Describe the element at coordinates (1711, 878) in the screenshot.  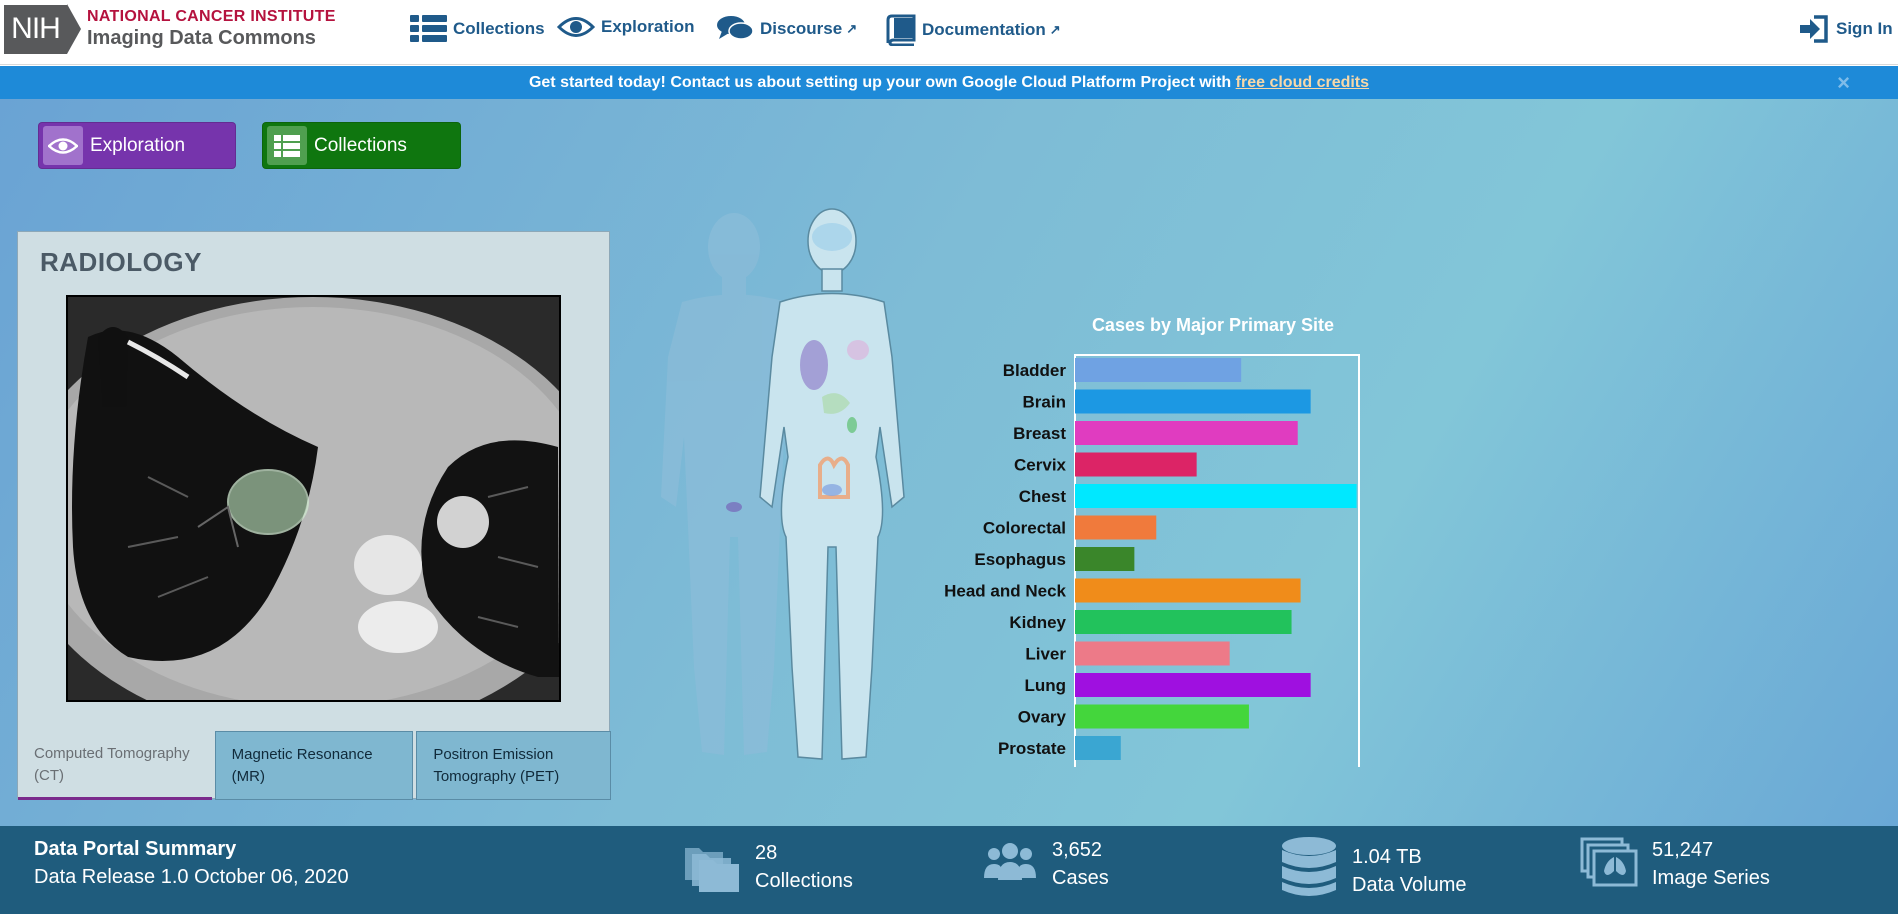
I see `stat-image-series-label: Image Series` at that location.